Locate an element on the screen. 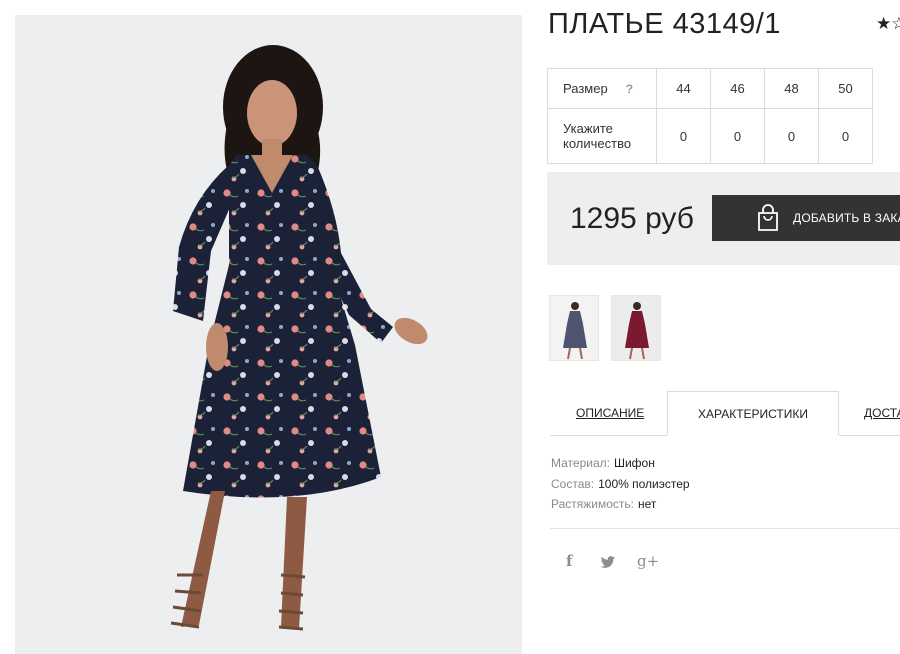 The width and height of the screenshot is (900, 654). tab-description: ОПИСАНИЕ is located at coordinates (610, 413).